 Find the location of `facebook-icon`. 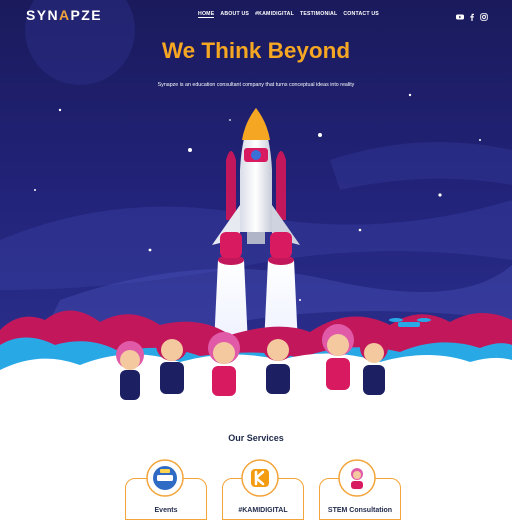

facebook-icon is located at coordinates (472, 14).